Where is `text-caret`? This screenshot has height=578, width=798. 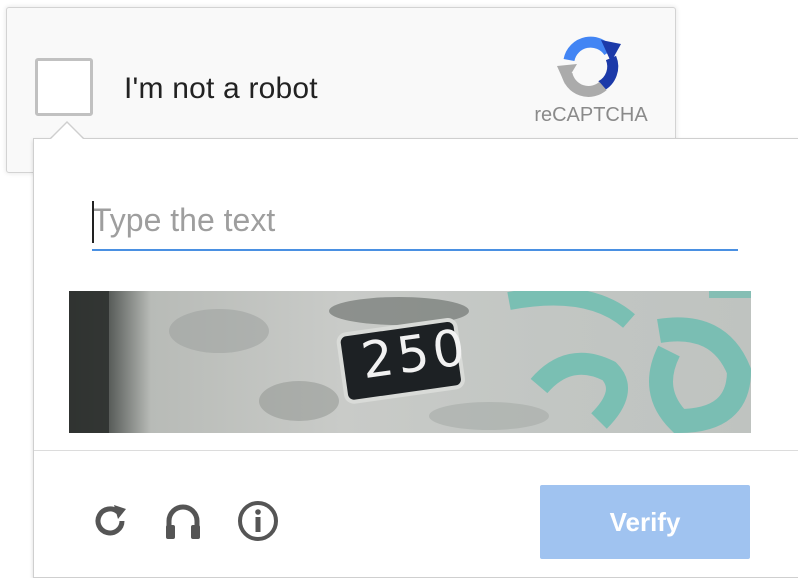
text-caret is located at coordinates (93, 222).